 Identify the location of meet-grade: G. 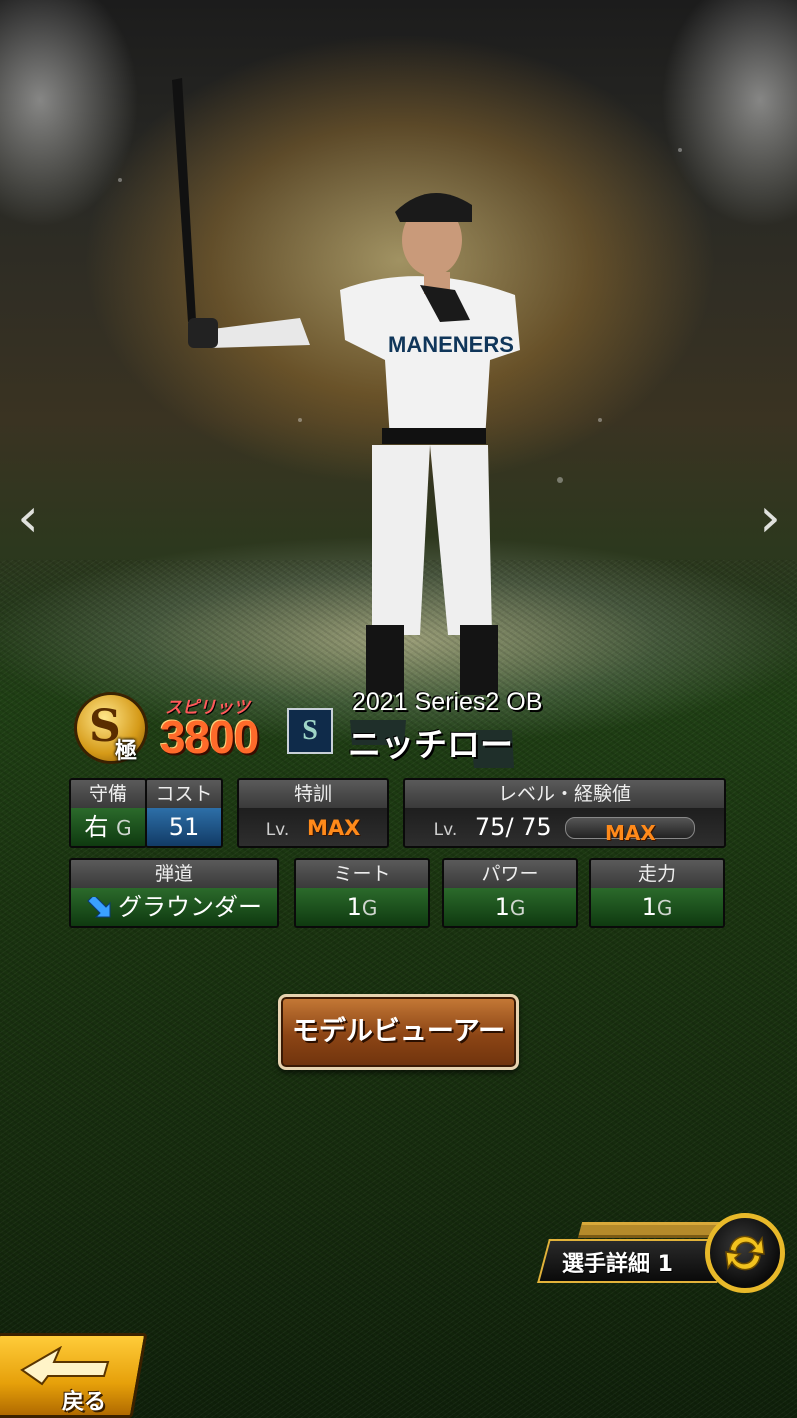
(369, 908).